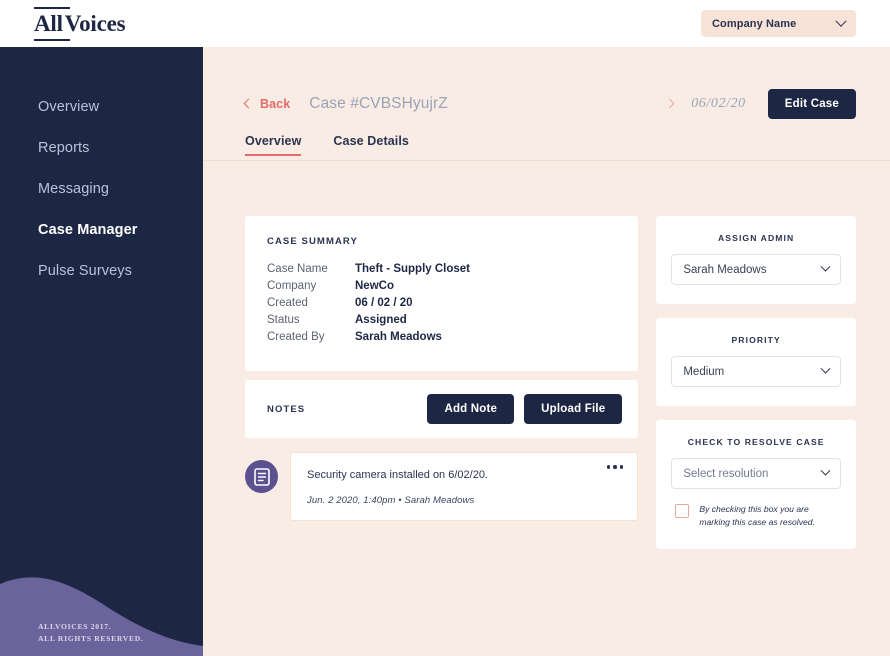 Image resolution: width=890 pixels, height=656 pixels. What do you see at coordinates (378, 103) in the screenshot?
I see `page-title: Case #CVBSHyujrZ` at bounding box center [378, 103].